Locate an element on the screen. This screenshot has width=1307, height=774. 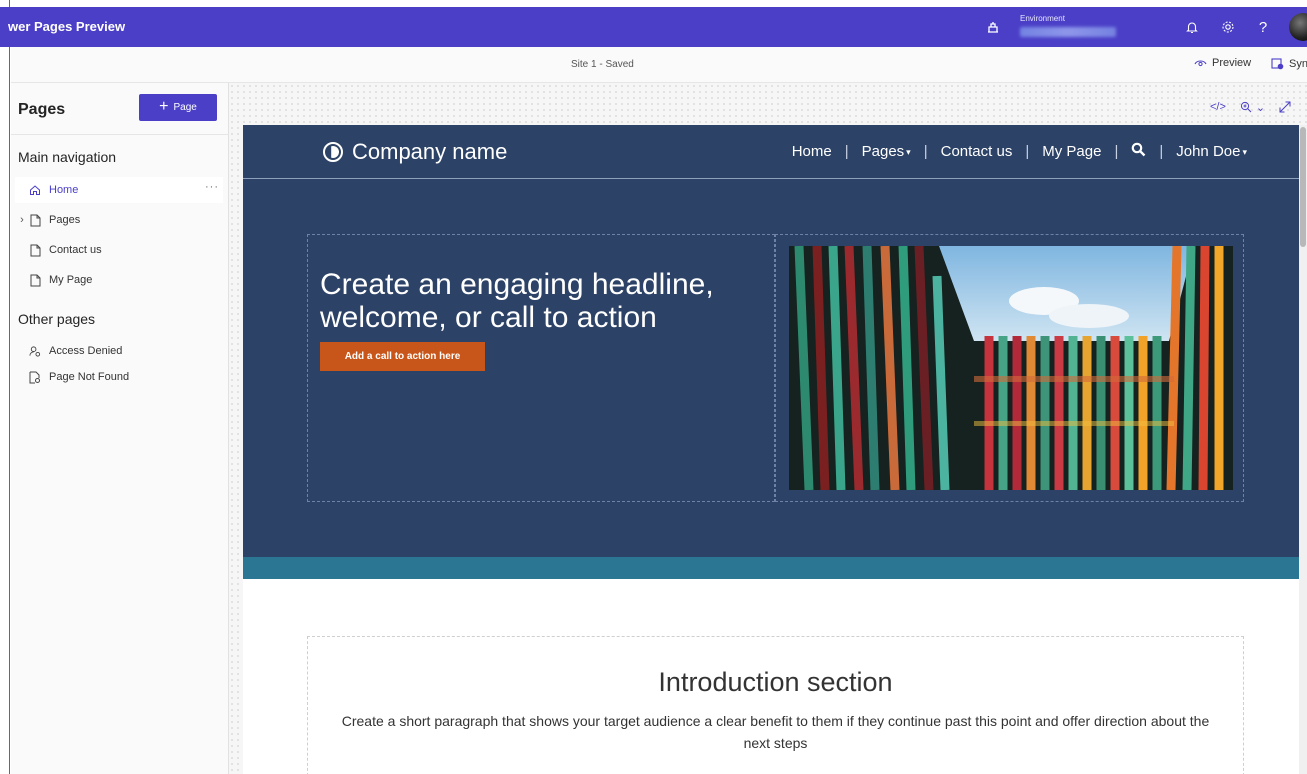
sync-button: Sync is located at coordinates (1289, 63).